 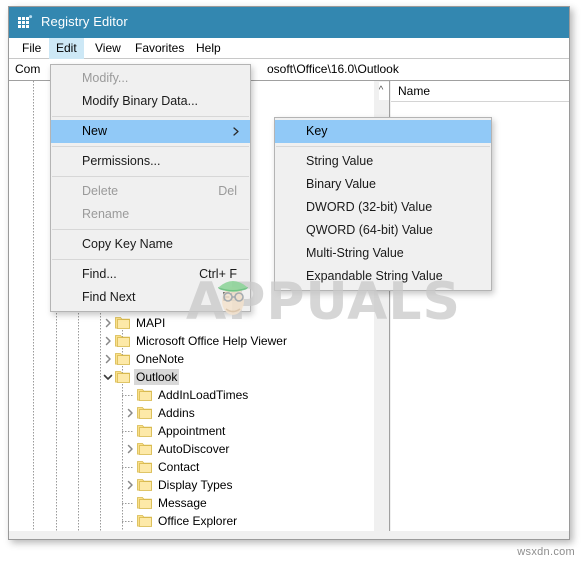 What do you see at coordinates (31, 48) in the screenshot?
I see `menu-file: File` at bounding box center [31, 48].